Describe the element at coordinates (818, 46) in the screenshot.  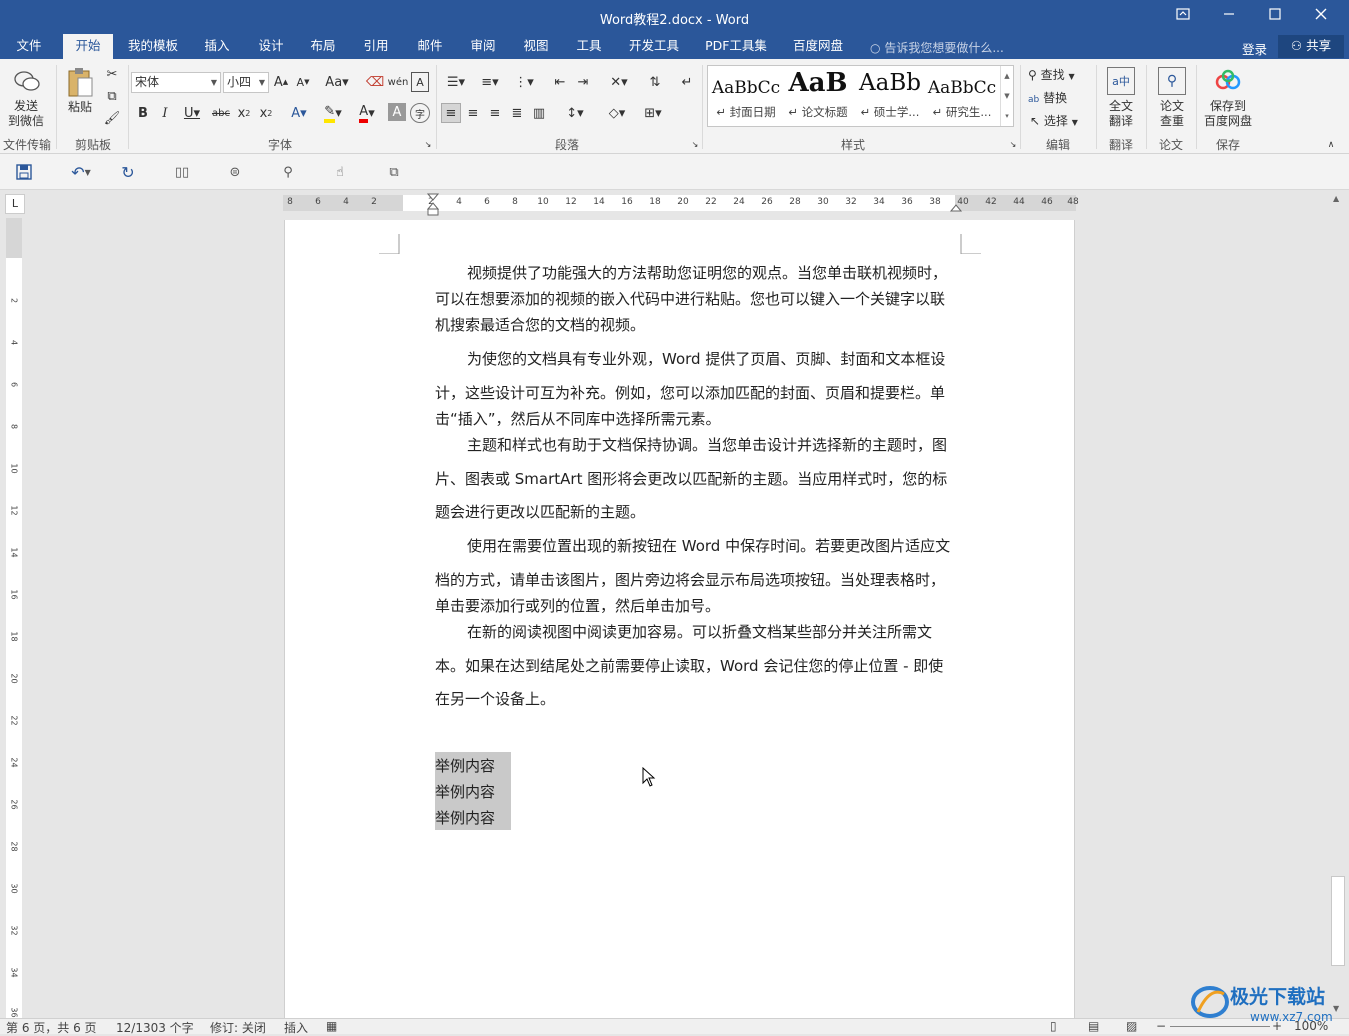
I see `tab-baidu-pan: 百度网盘` at that location.